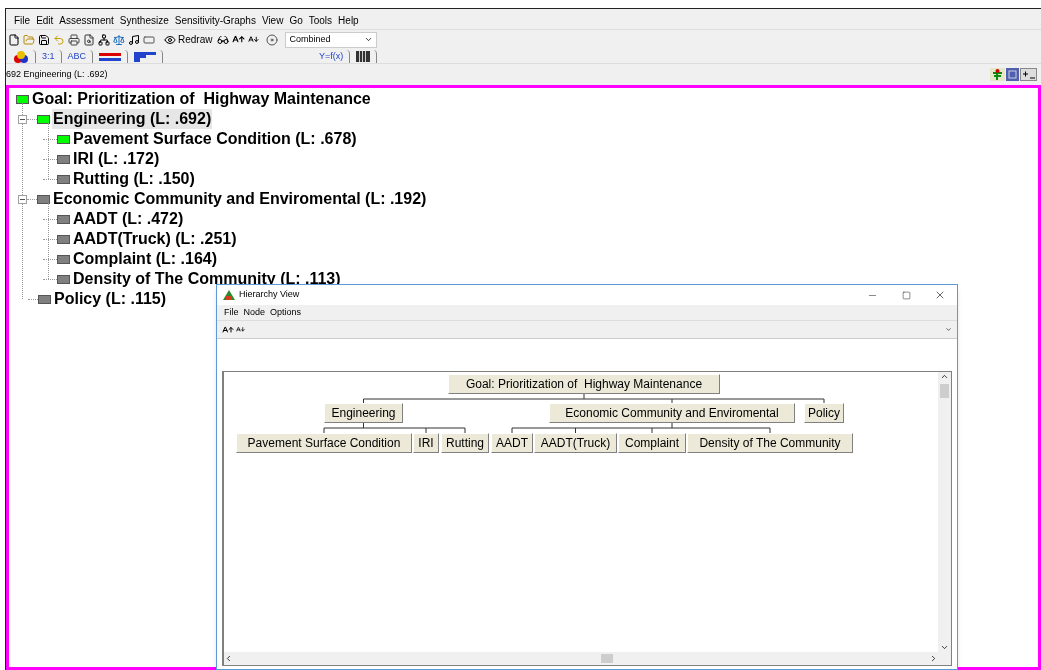 This screenshot has height=670, width=1041. What do you see at coordinates (944, 512) in the screenshot?
I see `vertical-scrollbar` at bounding box center [944, 512].